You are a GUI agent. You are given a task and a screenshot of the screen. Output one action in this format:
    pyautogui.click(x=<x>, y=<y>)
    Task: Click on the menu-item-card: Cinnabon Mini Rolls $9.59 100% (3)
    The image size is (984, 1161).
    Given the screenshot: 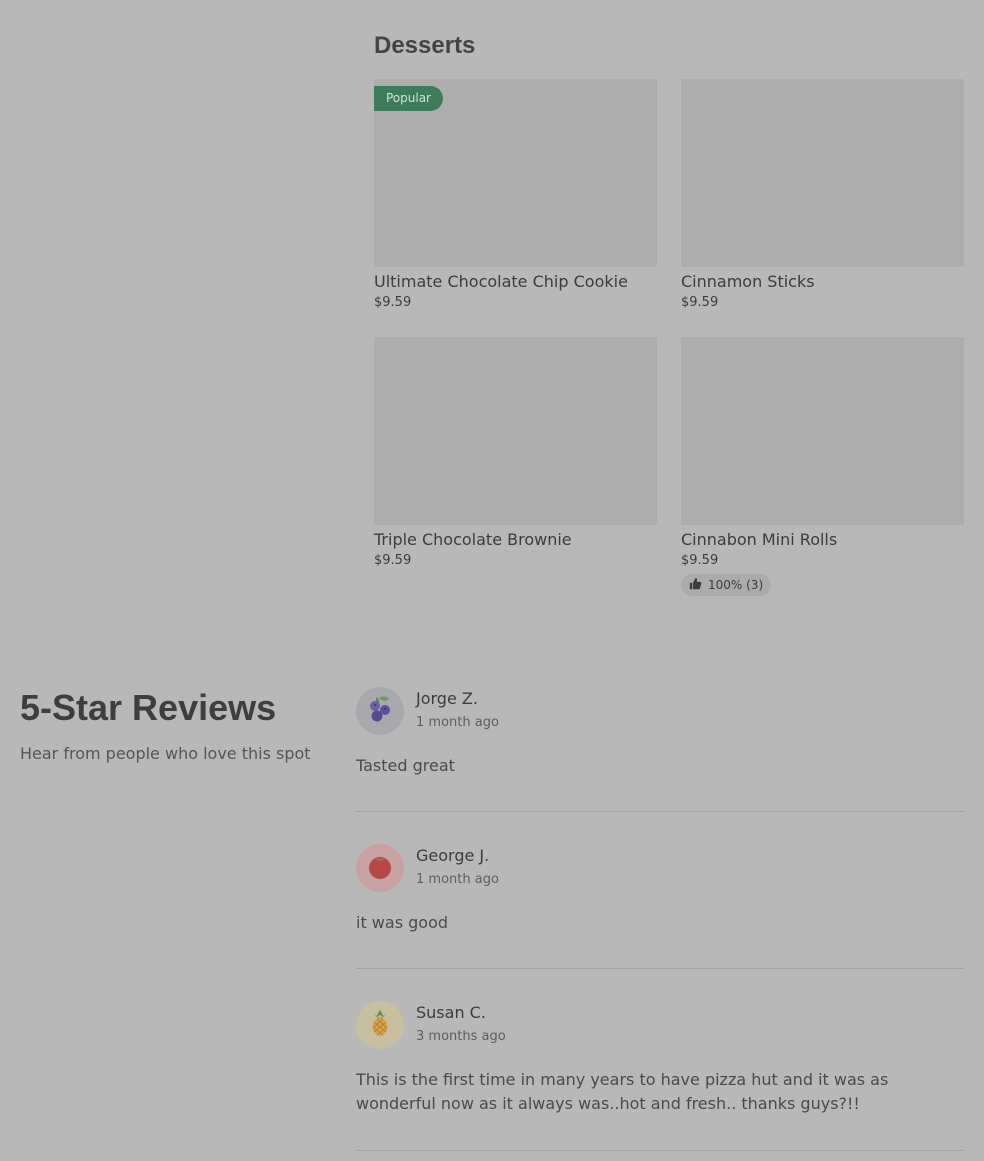 What is the action you would take?
    pyautogui.click(x=822, y=466)
    